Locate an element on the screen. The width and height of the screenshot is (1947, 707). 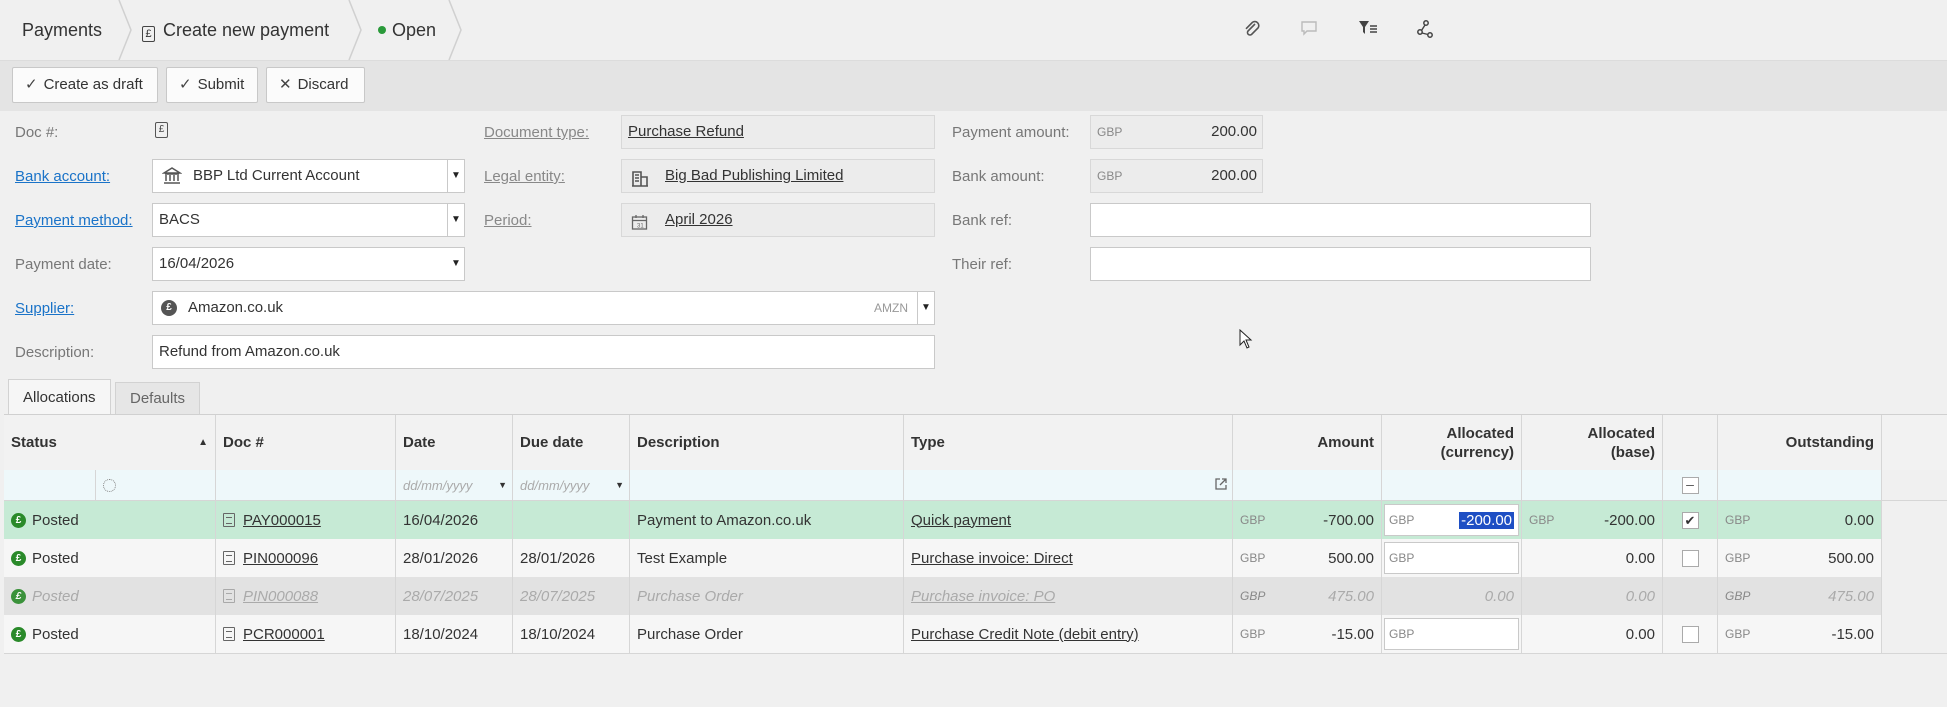
allocated-currency-cell: GBP -200.00 is located at coordinates (1452, 520).